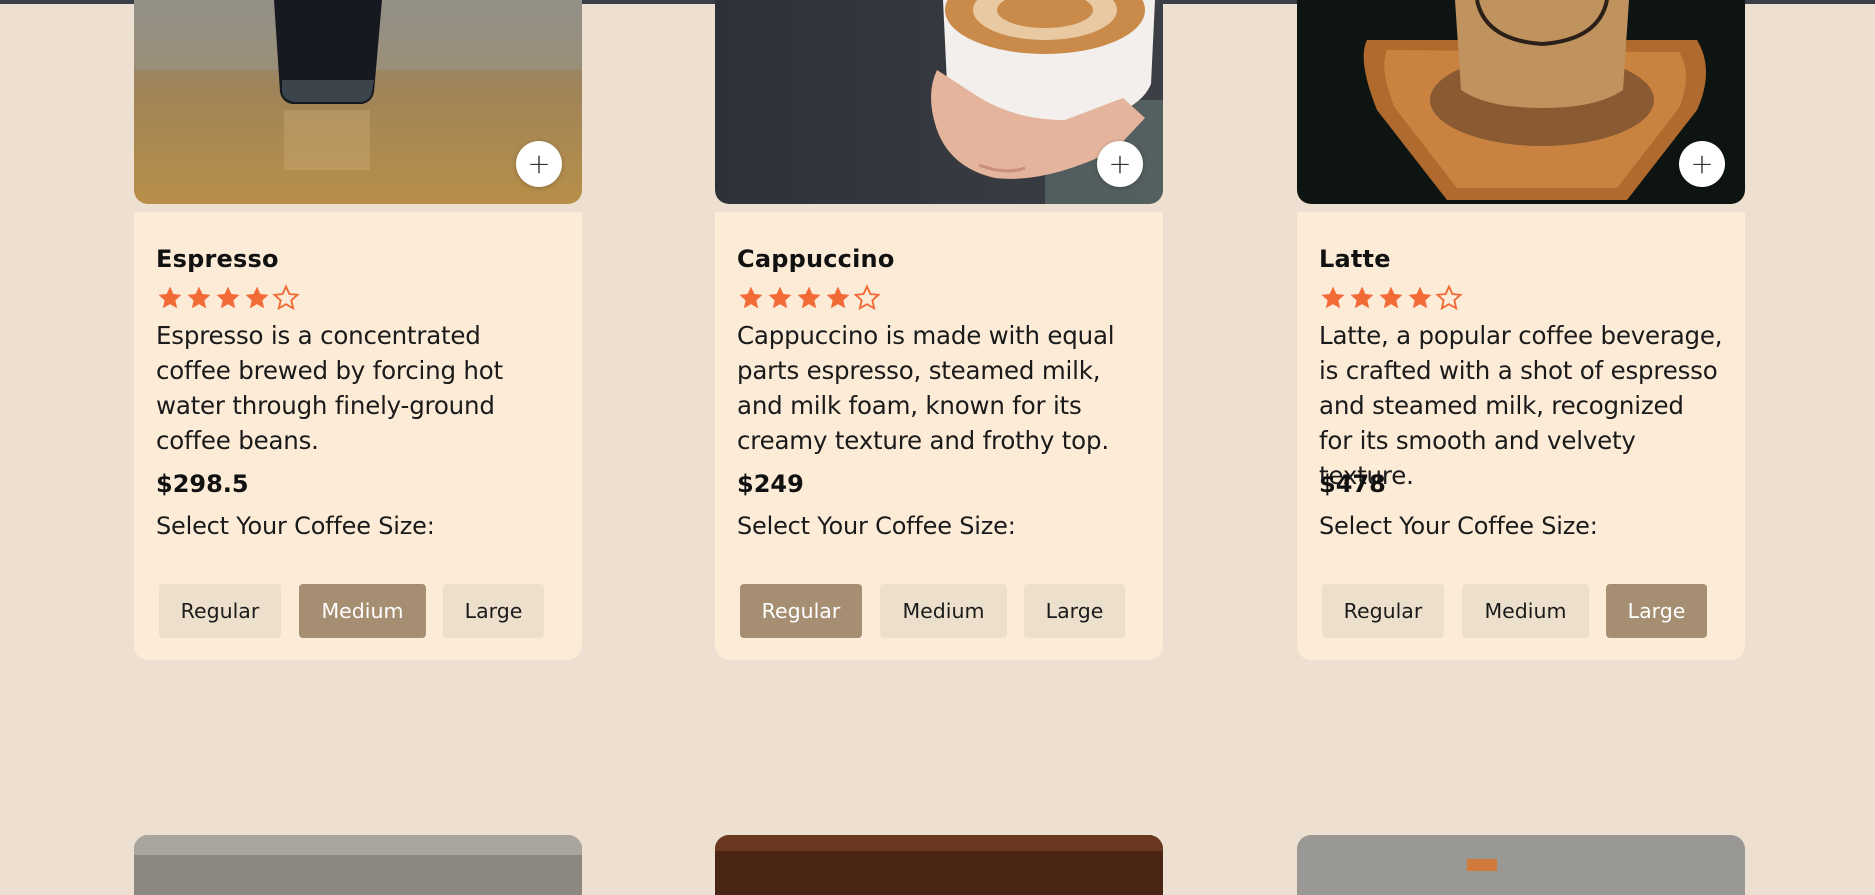 The height and width of the screenshot is (895, 1875). I want to click on product-name: Cappuccino, so click(816, 259).